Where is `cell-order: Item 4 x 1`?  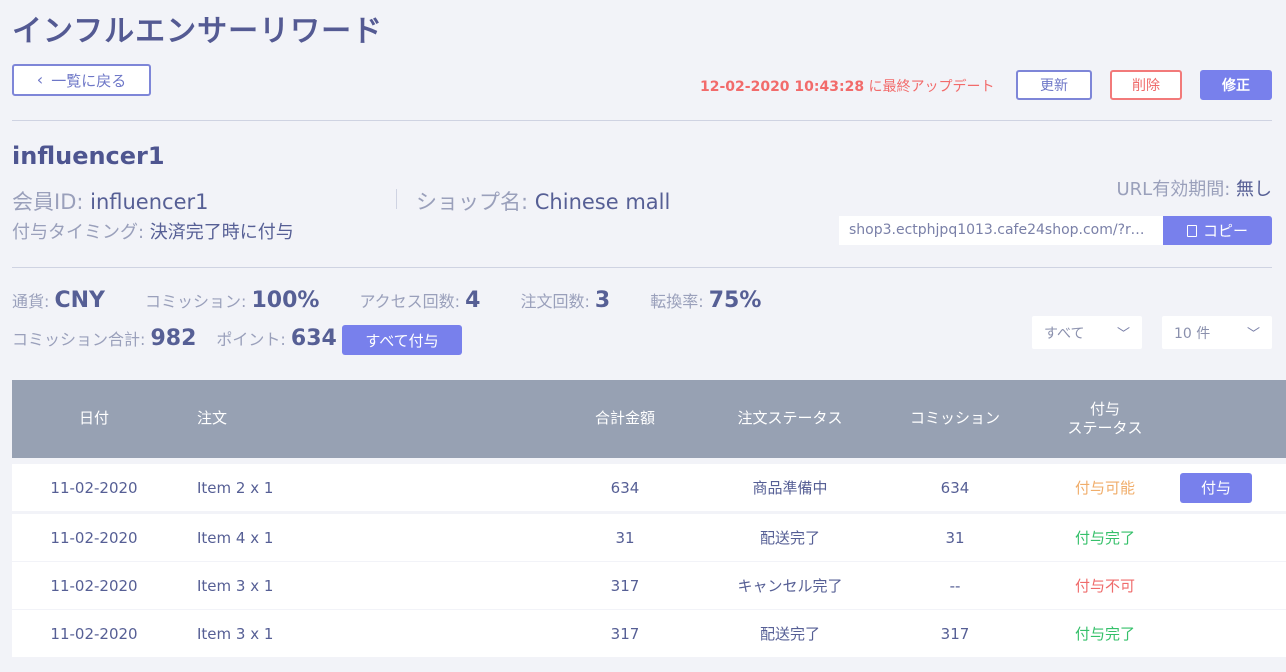
cell-order: Item 4 x 1 is located at coordinates (235, 537).